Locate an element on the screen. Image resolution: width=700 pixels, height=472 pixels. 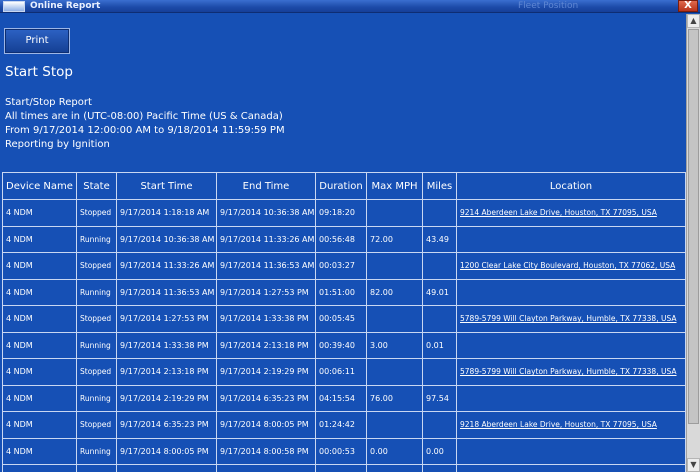
scrollbar-thumb is located at coordinates (693, 226).